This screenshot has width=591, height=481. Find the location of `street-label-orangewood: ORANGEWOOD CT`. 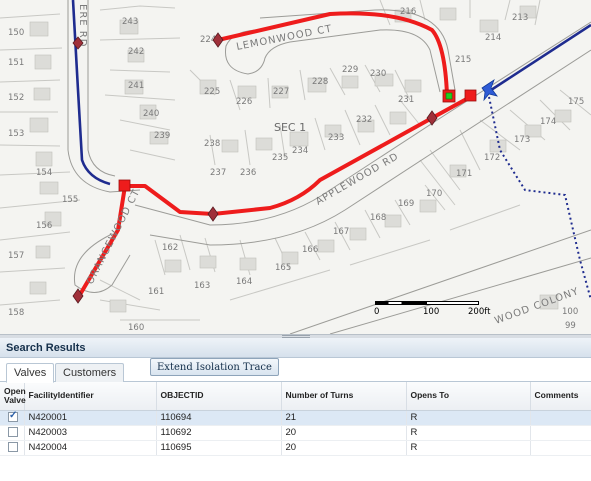

street-label-orangewood: ORANGEWOOD CT is located at coordinates (114, 236).